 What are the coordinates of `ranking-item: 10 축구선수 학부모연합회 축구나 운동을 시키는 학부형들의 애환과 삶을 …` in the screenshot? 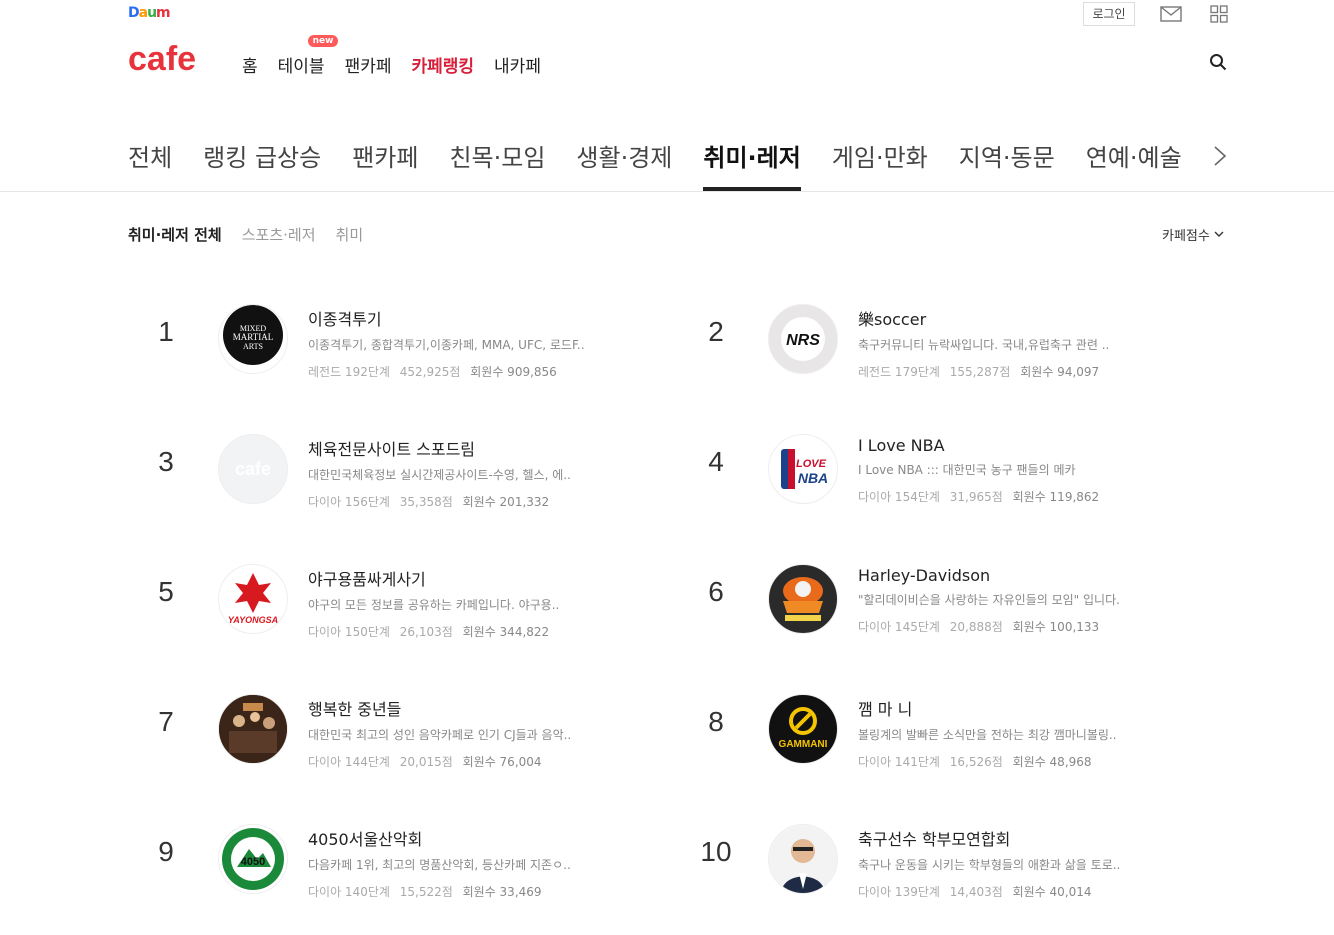 It's located at (940, 860).